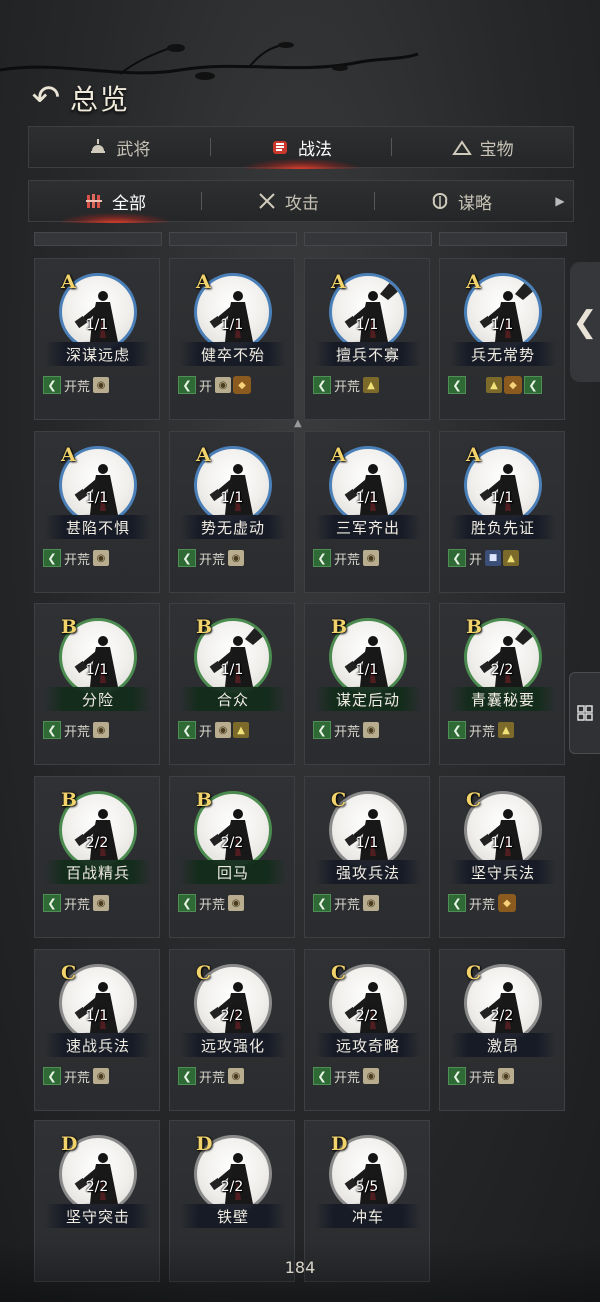 This screenshot has height=1302, width=600. I want to click on tactic-name: 坚守突击, so click(98, 1216).